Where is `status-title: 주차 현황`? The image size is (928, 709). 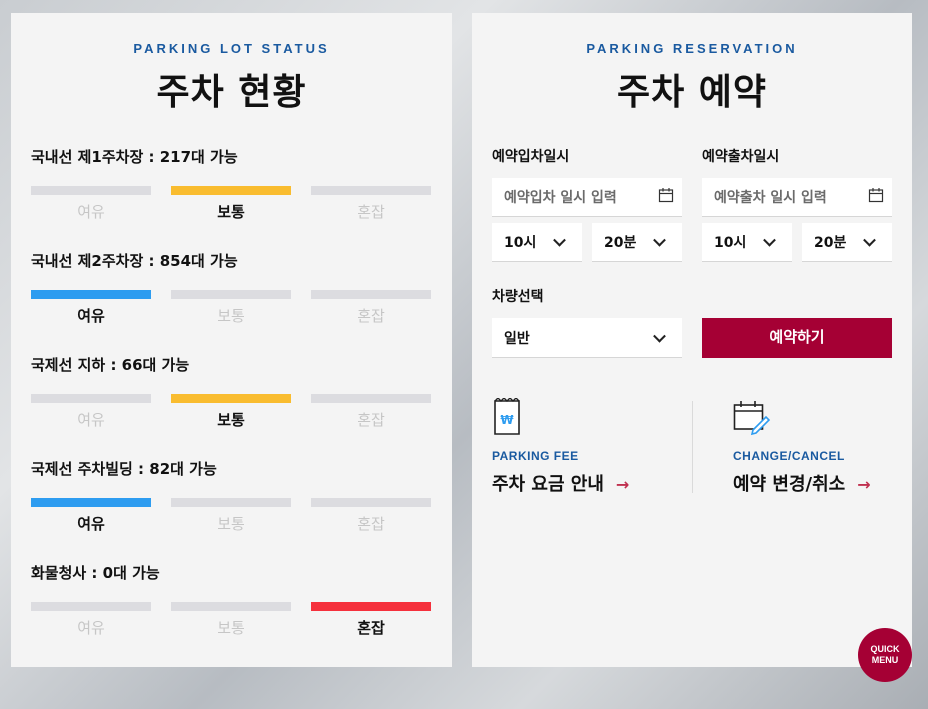
status-title: 주차 현황 is located at coordinates (231, 92).